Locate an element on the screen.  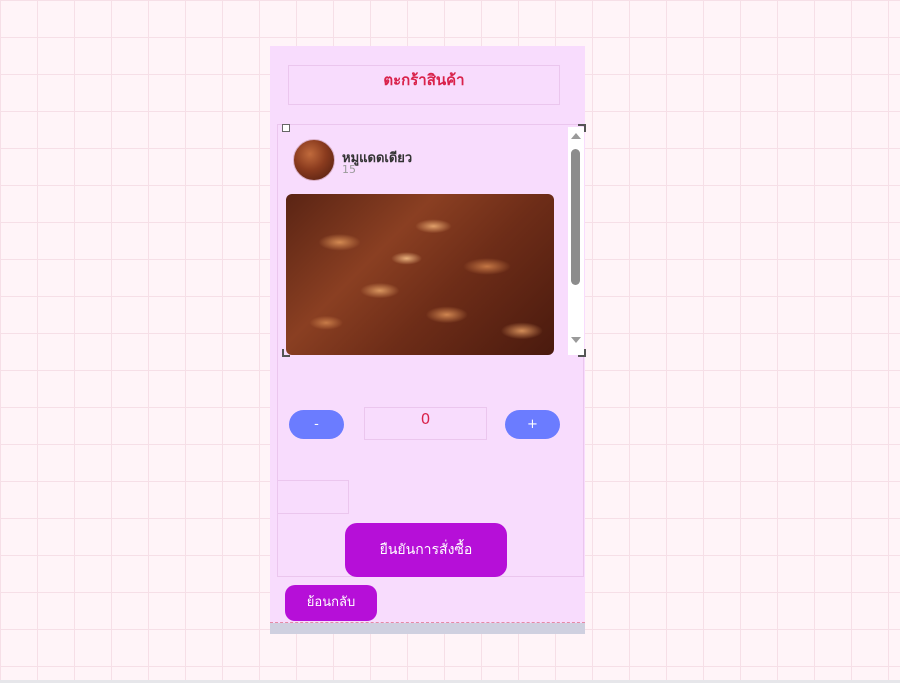
cart-list-view: หมูแดดเดียว 15 is located at coordinates (434, 241).